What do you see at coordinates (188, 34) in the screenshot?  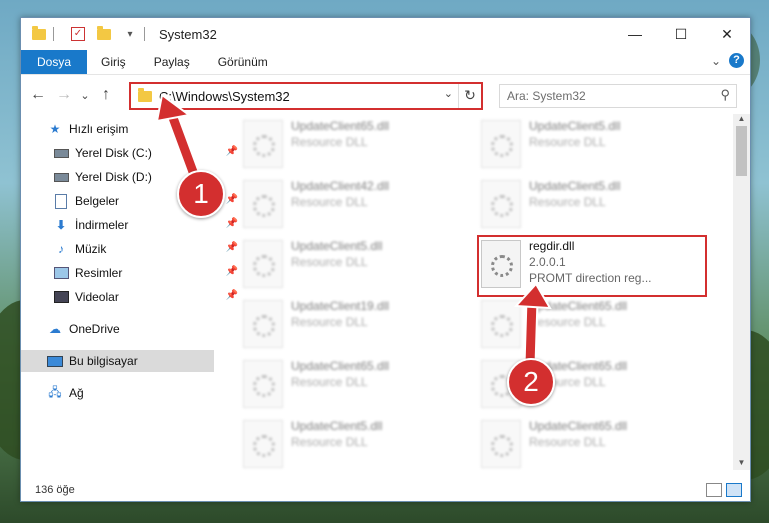 I see `window-title: System32` at bounding box center [188, 34].